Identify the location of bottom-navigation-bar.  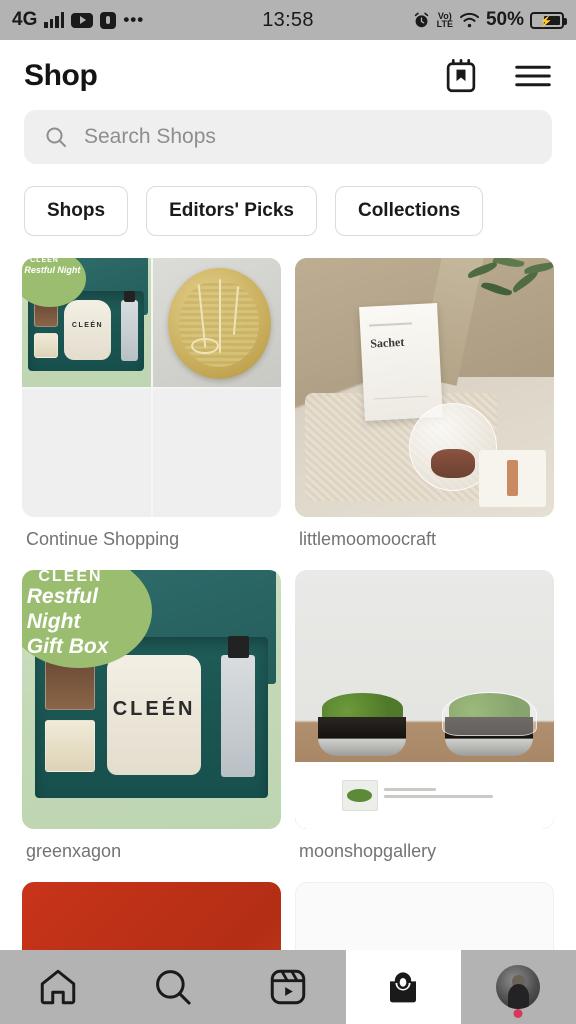
(288, 987).